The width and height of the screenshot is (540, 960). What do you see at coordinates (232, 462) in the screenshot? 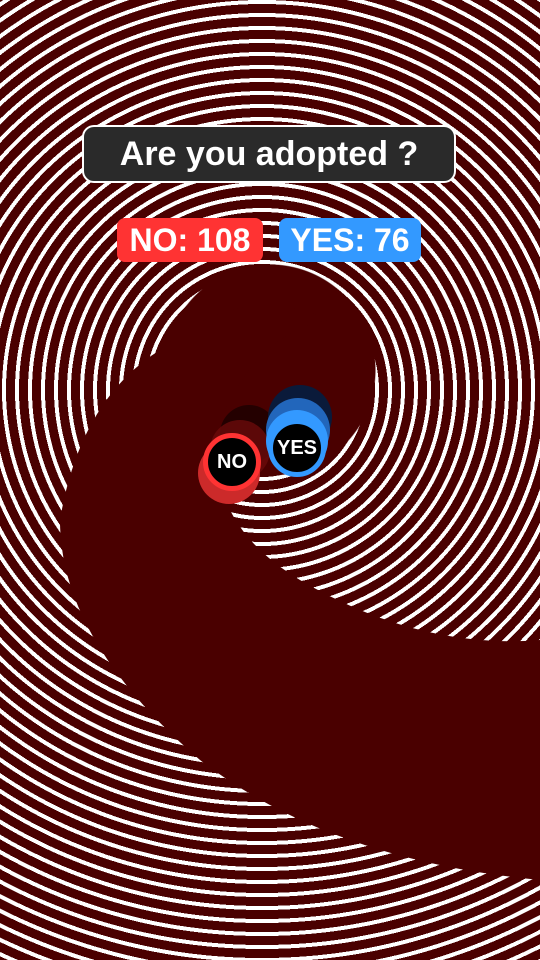
I see `no-ball: NO` at bounding box center [232, 462].